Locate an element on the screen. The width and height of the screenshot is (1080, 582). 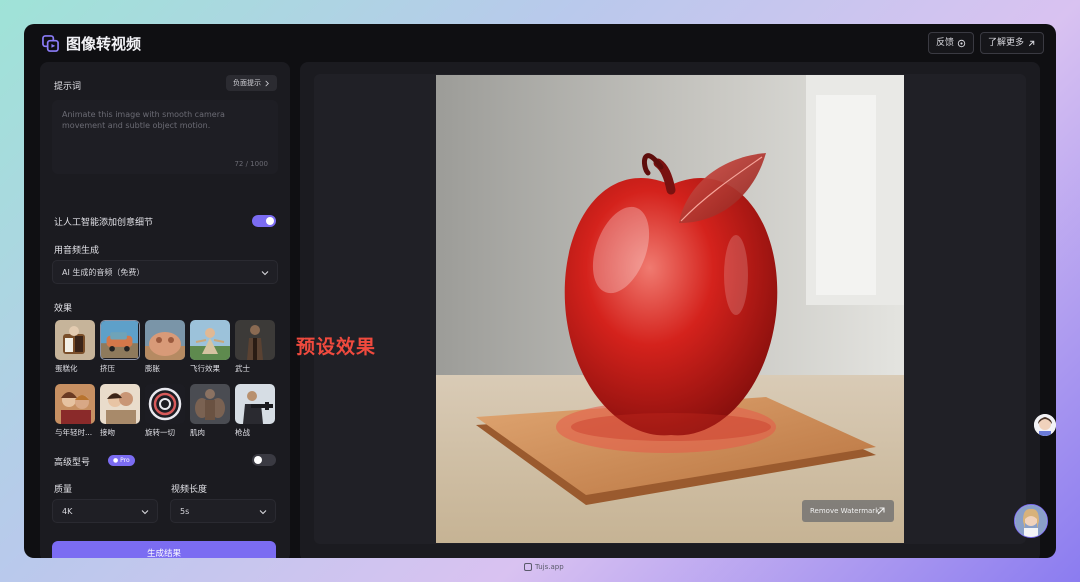
ai-details-toggle is located at coordinates (264, 221).